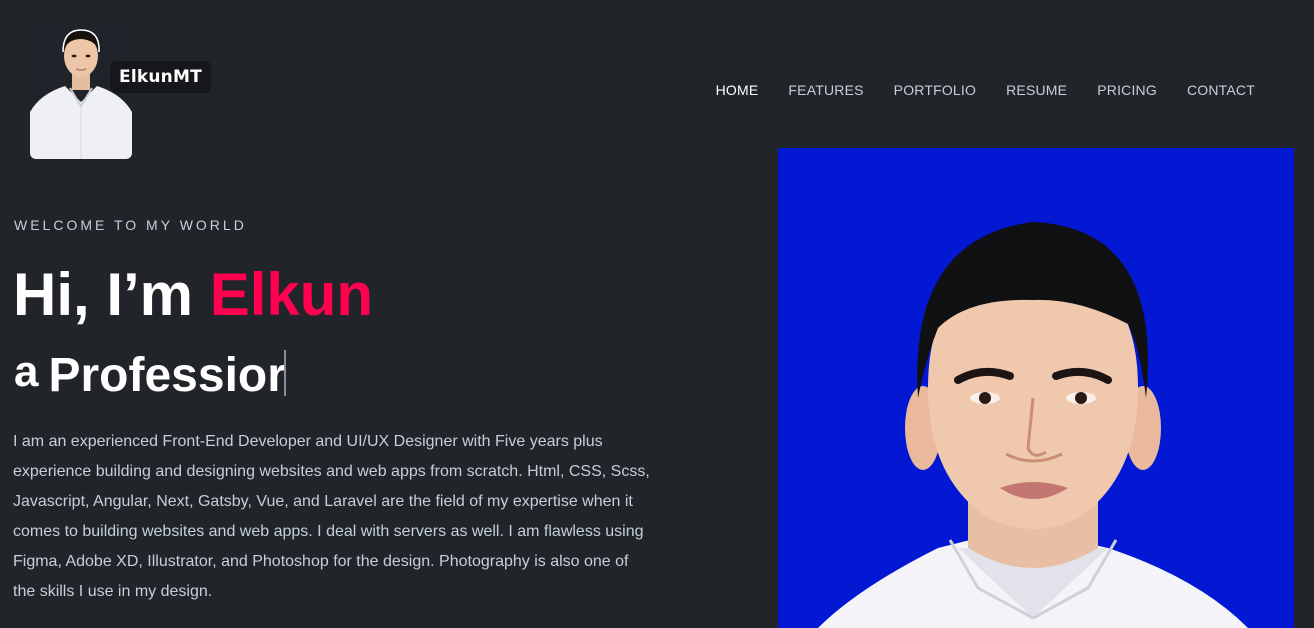  Describe the element at coordinates (1221, 90) in the screenshot. I see `nav-contact: CONTACT` at that location.